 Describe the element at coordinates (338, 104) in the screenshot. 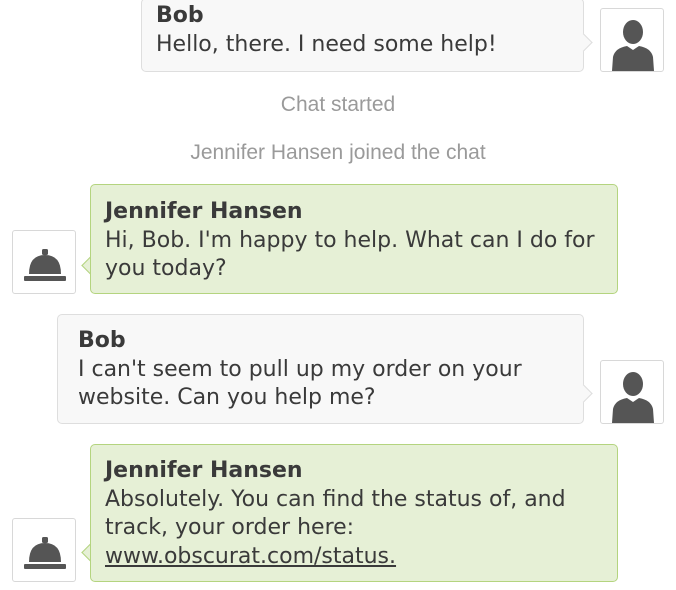

I see `chat-started-event: Chat started` at that location.